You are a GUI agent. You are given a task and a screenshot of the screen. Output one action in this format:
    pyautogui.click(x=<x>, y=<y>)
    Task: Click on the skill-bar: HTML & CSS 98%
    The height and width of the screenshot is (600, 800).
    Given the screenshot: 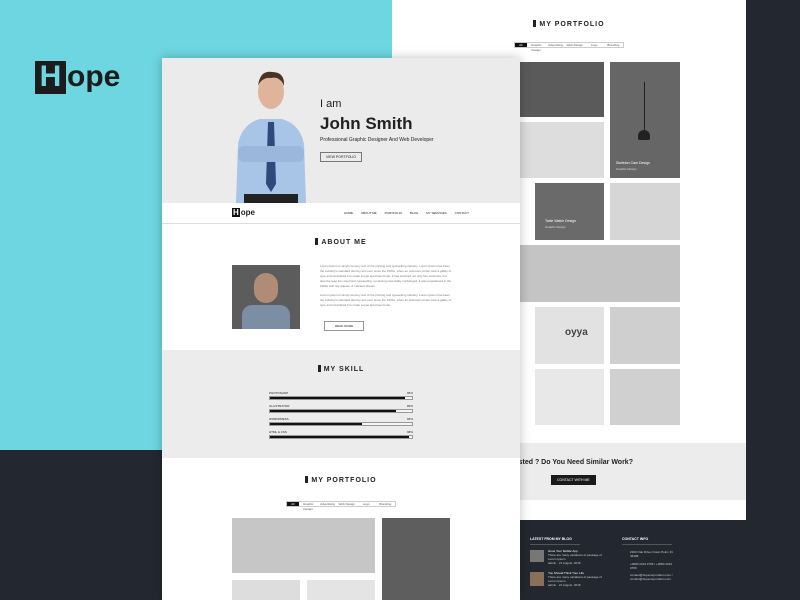 What is the action you would take?
    pyautogui.click(x=341, y=434)
    